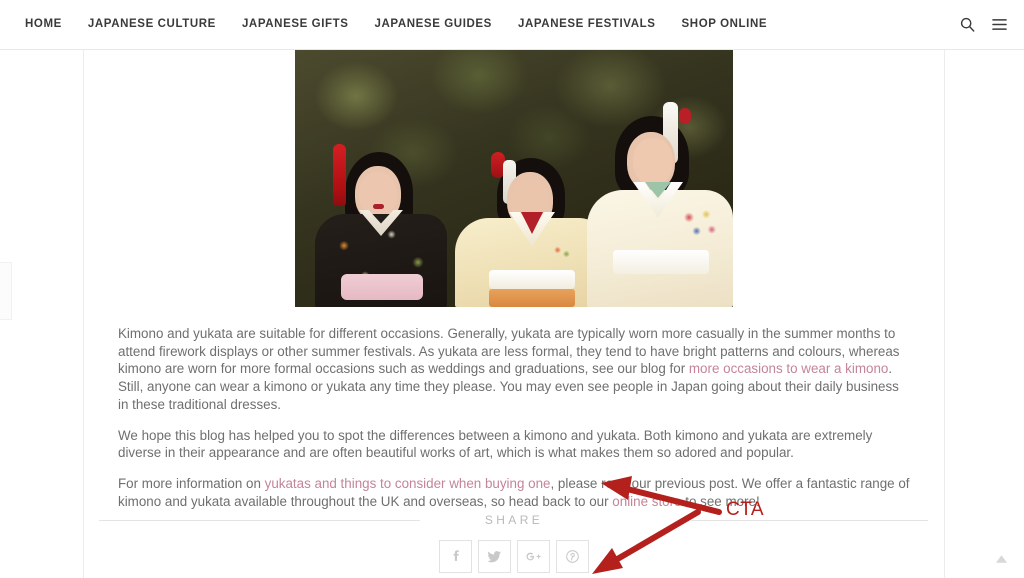 The height and width of the screenshot is (578, 1024). Describe the element at coordinates (378, 206) in the screenshot. I see `lips-left` at that location.